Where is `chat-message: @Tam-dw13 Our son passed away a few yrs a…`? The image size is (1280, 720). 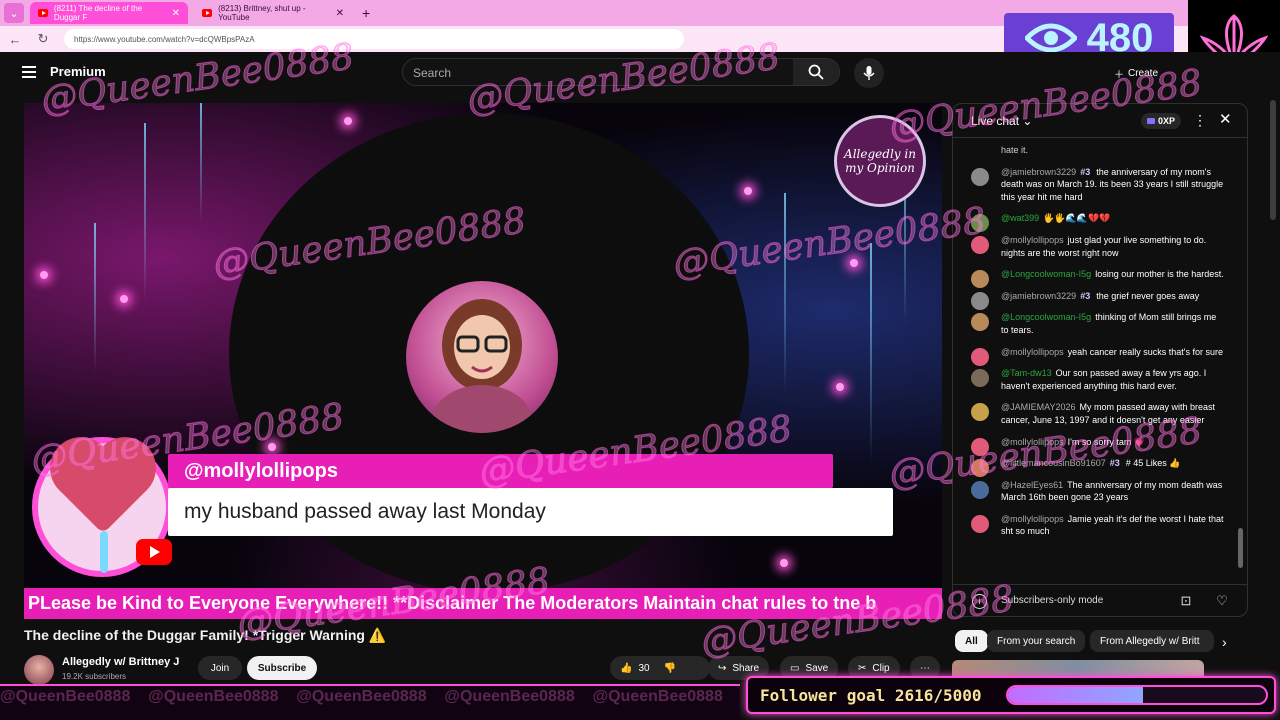
chat-message: @Tam-dw13 Our son passed away a few yrs a… is located at coordinates (1095, 379).